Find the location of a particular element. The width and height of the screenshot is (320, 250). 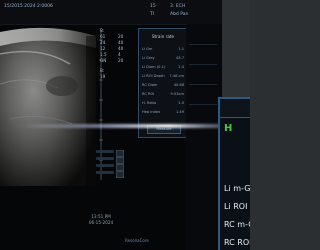

param-label-7: 19 is located at coordinates (103, 76).